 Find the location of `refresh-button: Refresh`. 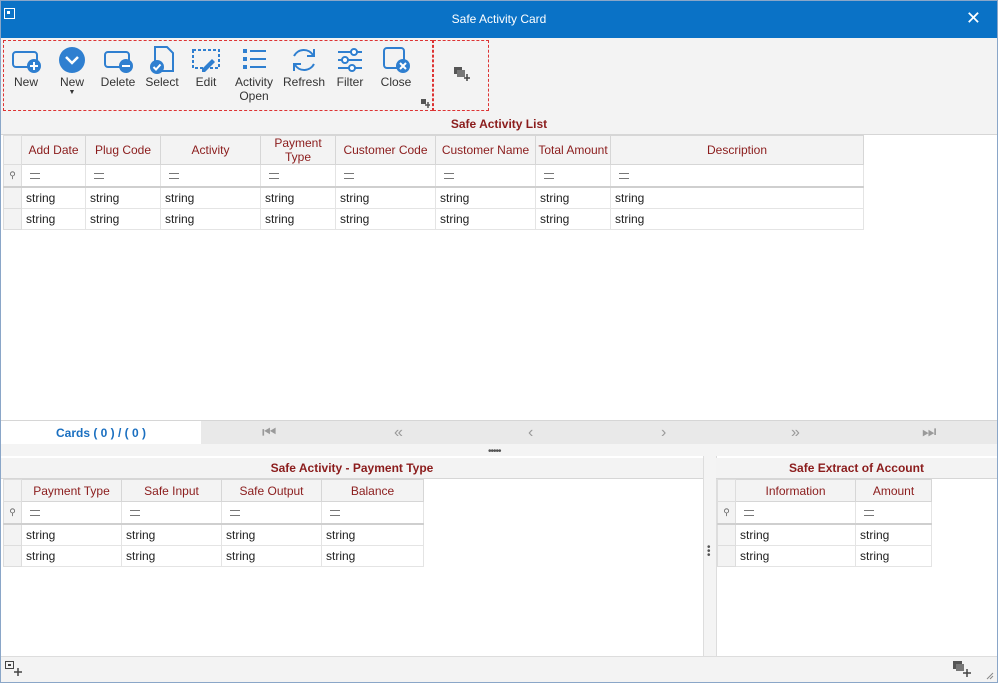

refresh-button: Refresh is located at coordinates (304, 67).